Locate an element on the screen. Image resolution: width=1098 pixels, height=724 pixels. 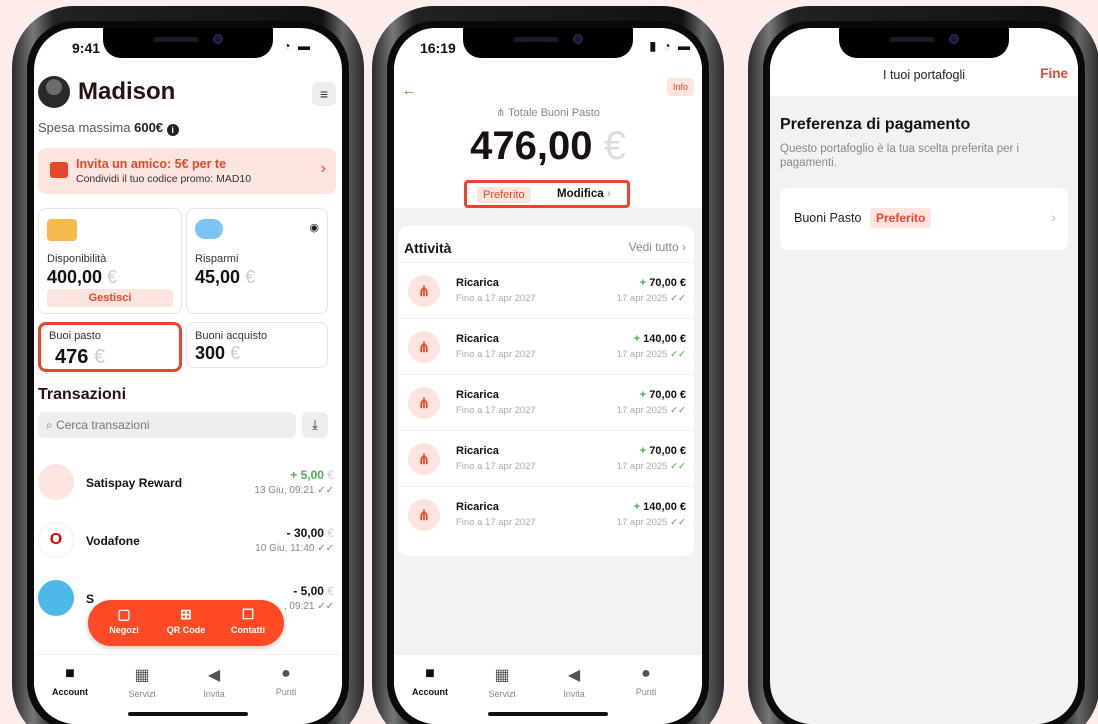
fine-button: Fine is located at coordinates (1054, 73).